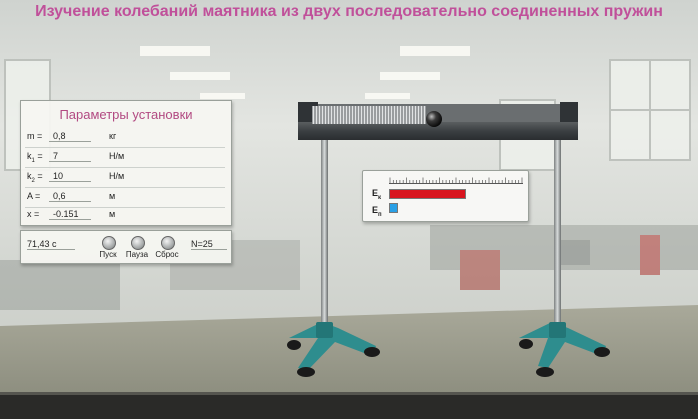 This screenshot has width=698, height=419. What do you see at coordinates (167, 254) in the screenshot?
I see `reset-label: Сброс` at bounding box center [167, 254].